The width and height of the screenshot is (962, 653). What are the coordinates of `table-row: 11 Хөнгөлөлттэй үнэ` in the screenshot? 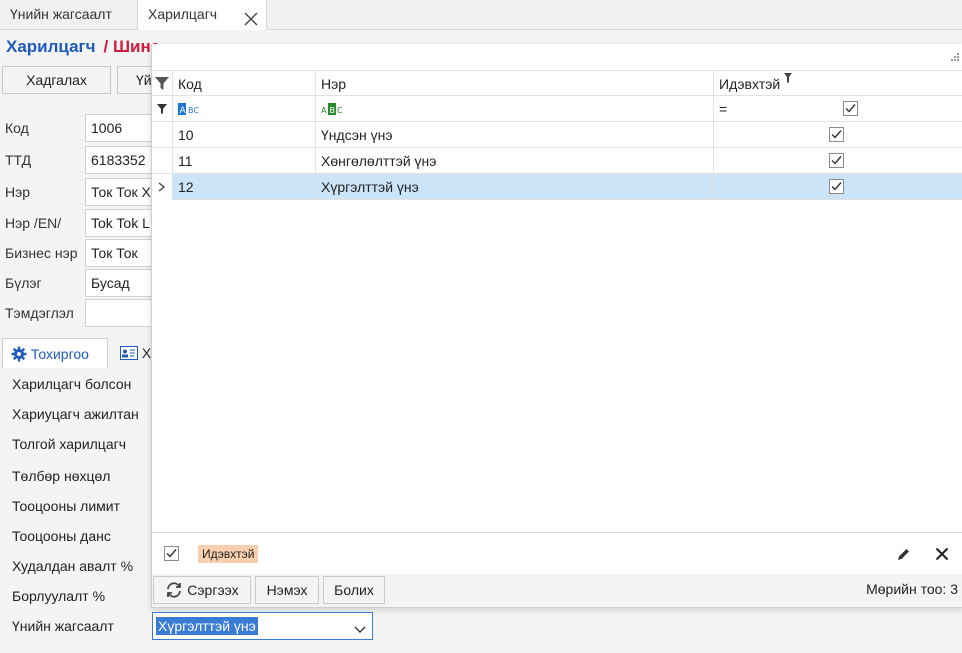 It's located at (557, 161).